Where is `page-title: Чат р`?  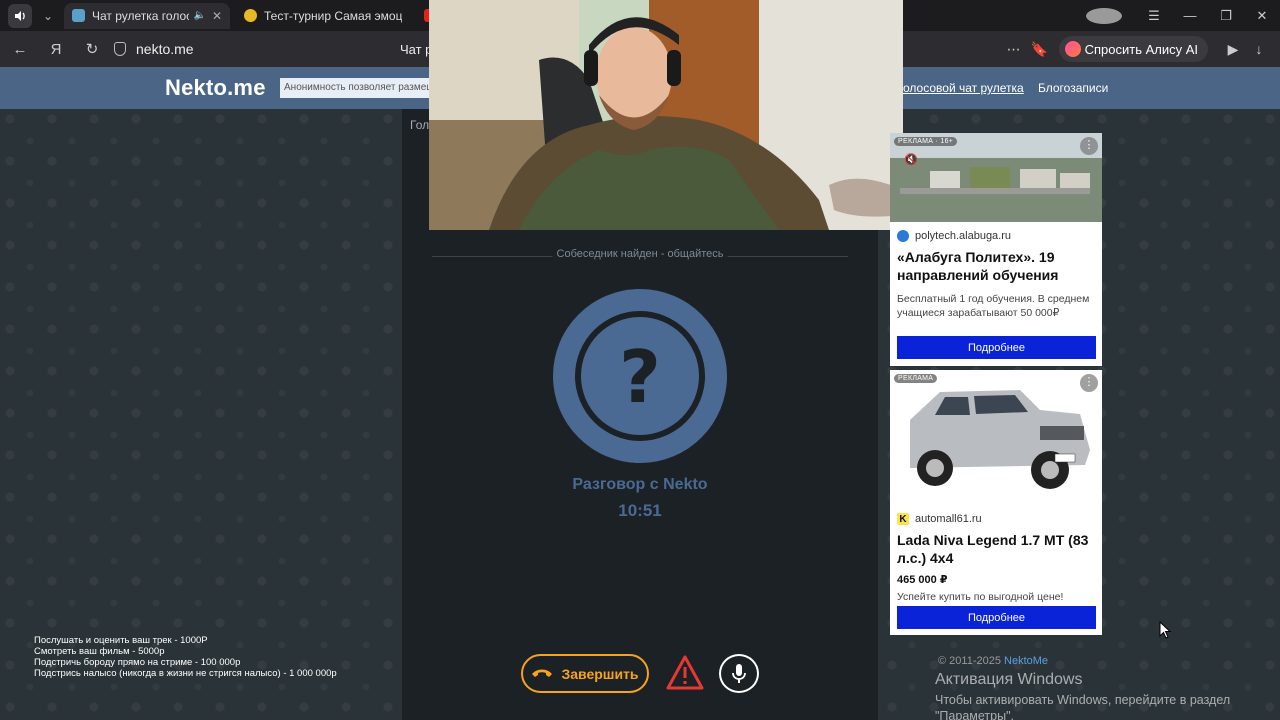
page-title: Чат р is located at coordinates (416, 49).